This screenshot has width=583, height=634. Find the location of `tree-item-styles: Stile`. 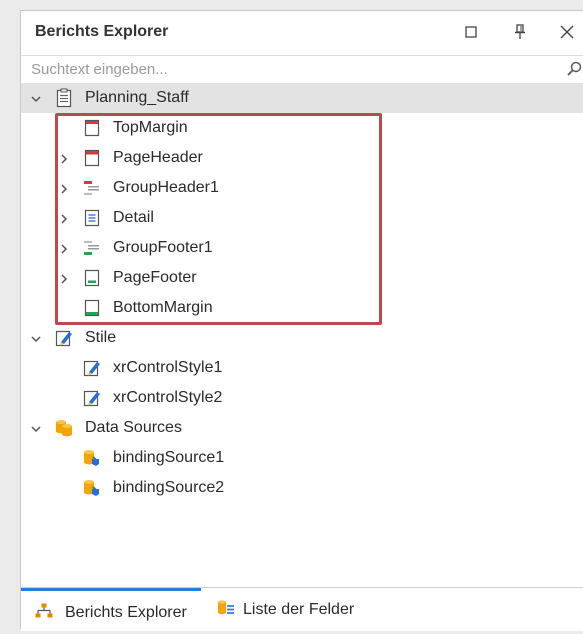

tree-item-styles: Stile is located at coordinates (302, 338).